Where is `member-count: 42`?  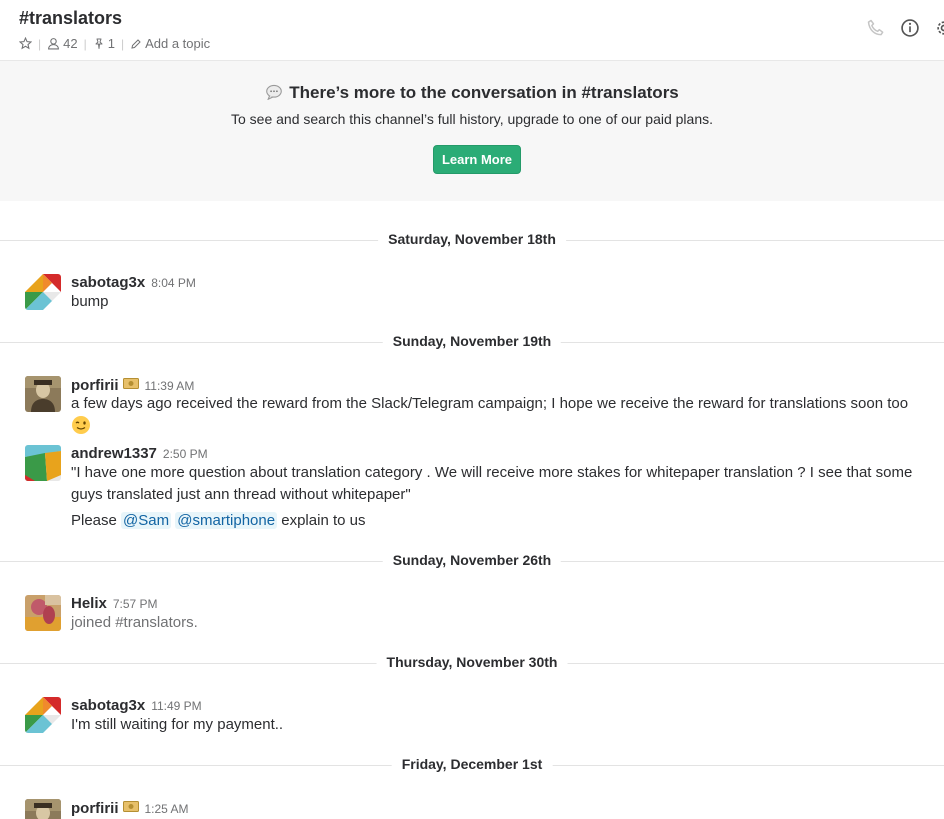 member-count: 42 is located at coordinates (70, 43).